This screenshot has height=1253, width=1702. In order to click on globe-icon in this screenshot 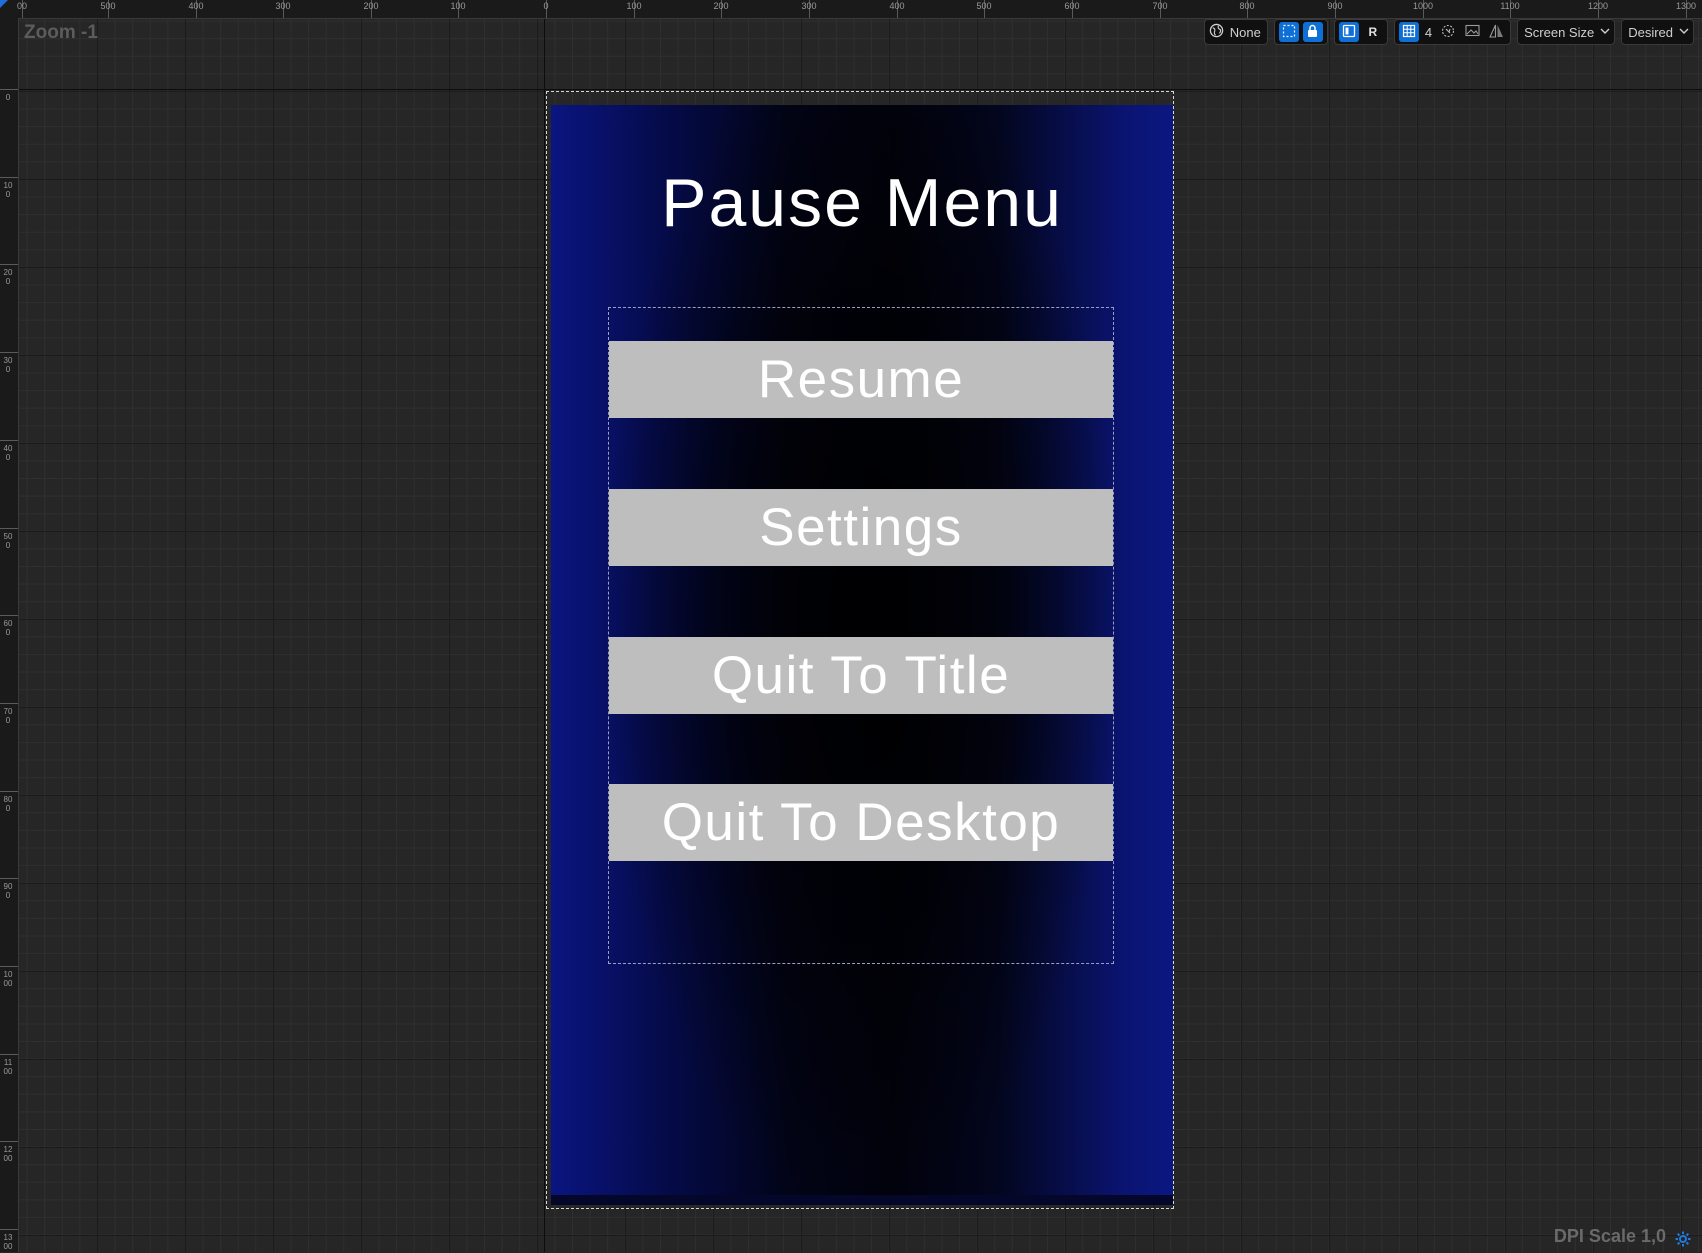, I will do `click(1216, 32)`.